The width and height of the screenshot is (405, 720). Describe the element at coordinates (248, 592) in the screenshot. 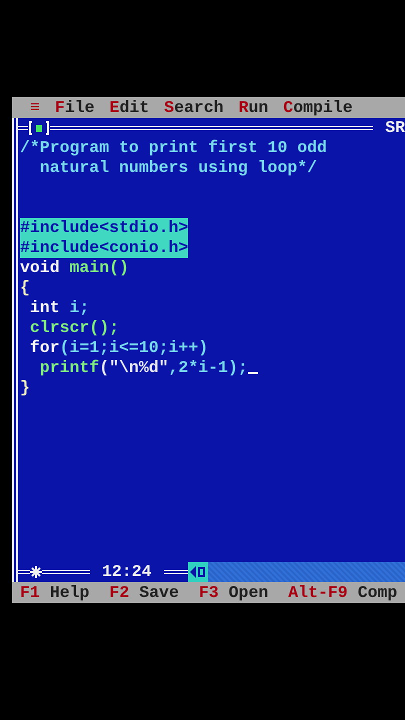

I see `shortcut-label: Open` at that location.